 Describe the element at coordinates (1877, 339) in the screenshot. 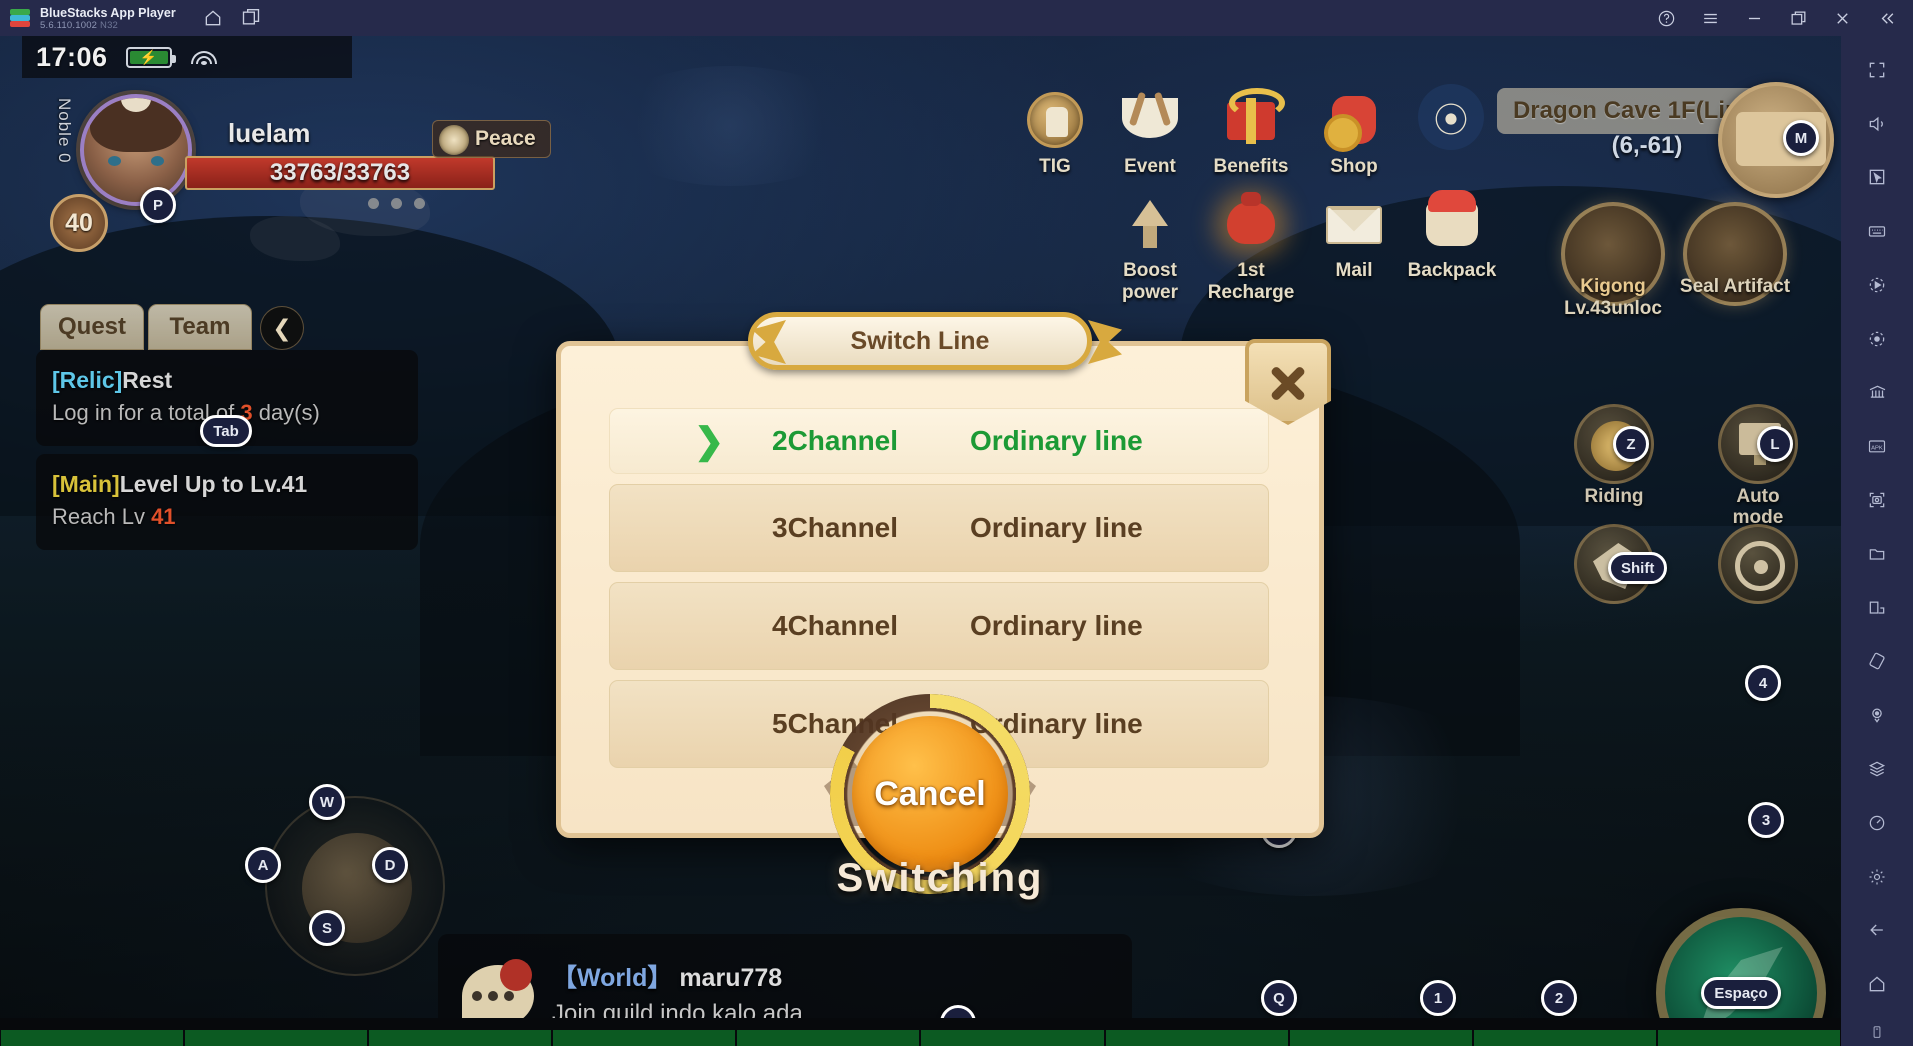

I see `record-icon` at that location.